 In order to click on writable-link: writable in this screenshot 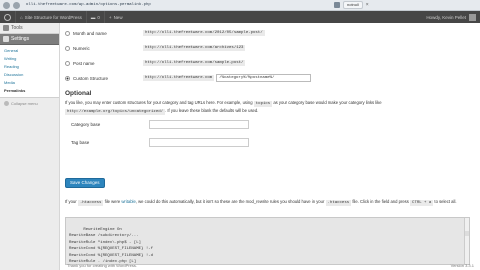, I will do `click(128, 201)`.